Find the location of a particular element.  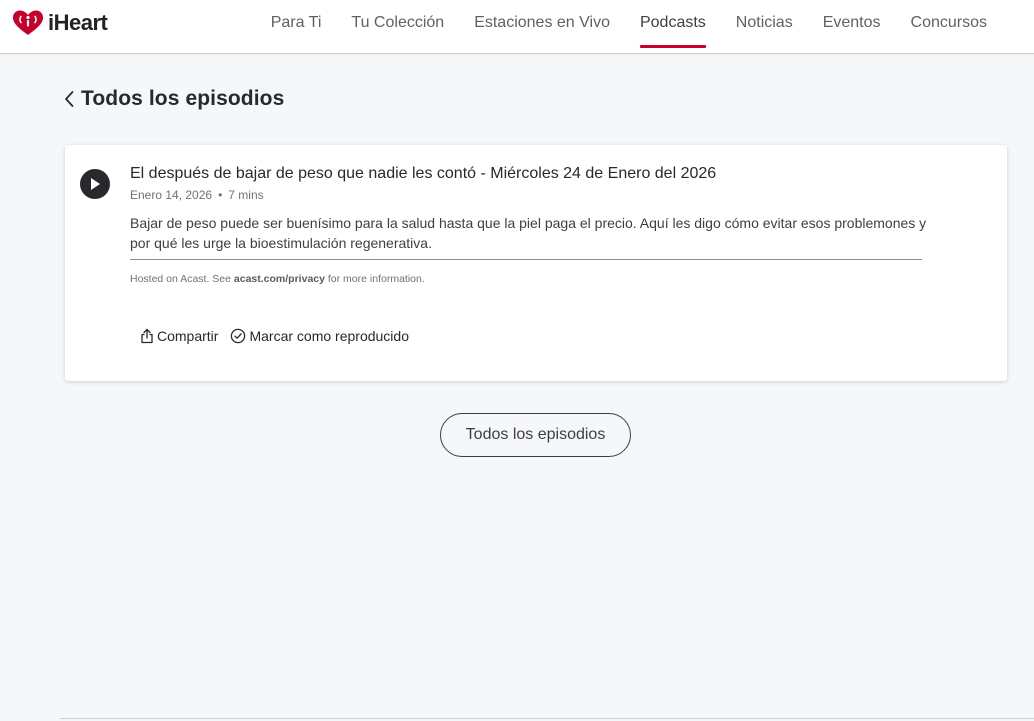

mark-as-played-label: Marcar como reproducido is located at coordinates (329, 336).